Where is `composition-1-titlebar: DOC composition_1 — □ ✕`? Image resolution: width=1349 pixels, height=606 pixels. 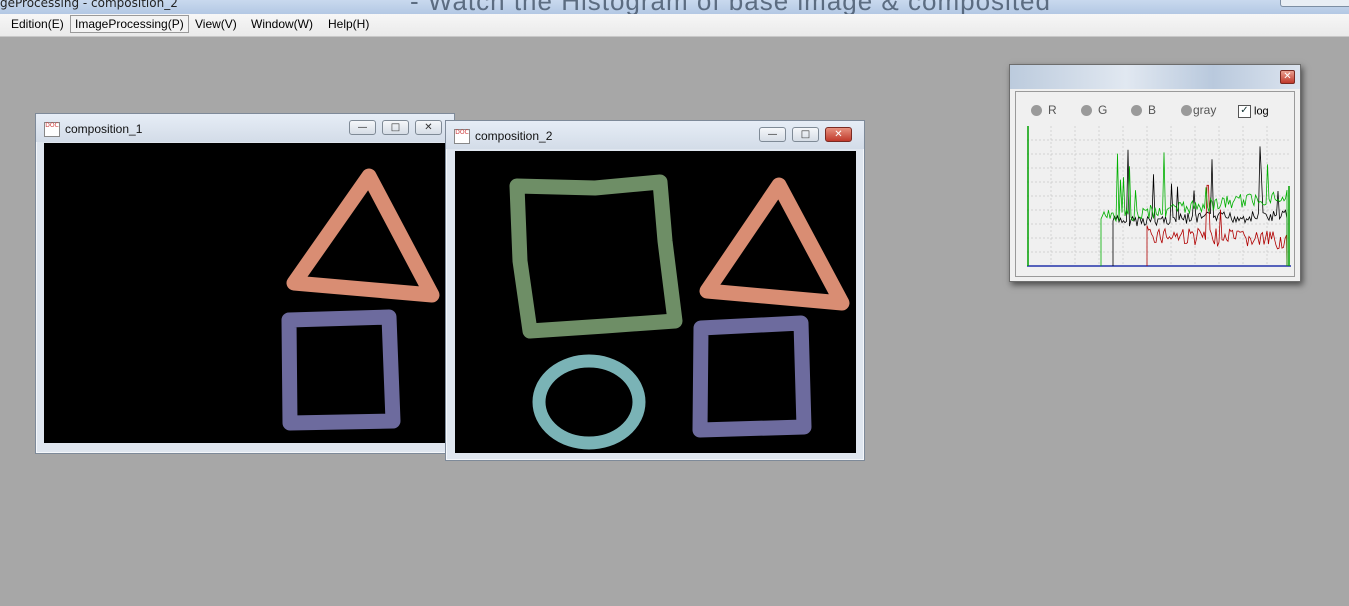
composition-1-titlebar: DOC composition_1 — □ ✕ is located at coordinates (245, 128).